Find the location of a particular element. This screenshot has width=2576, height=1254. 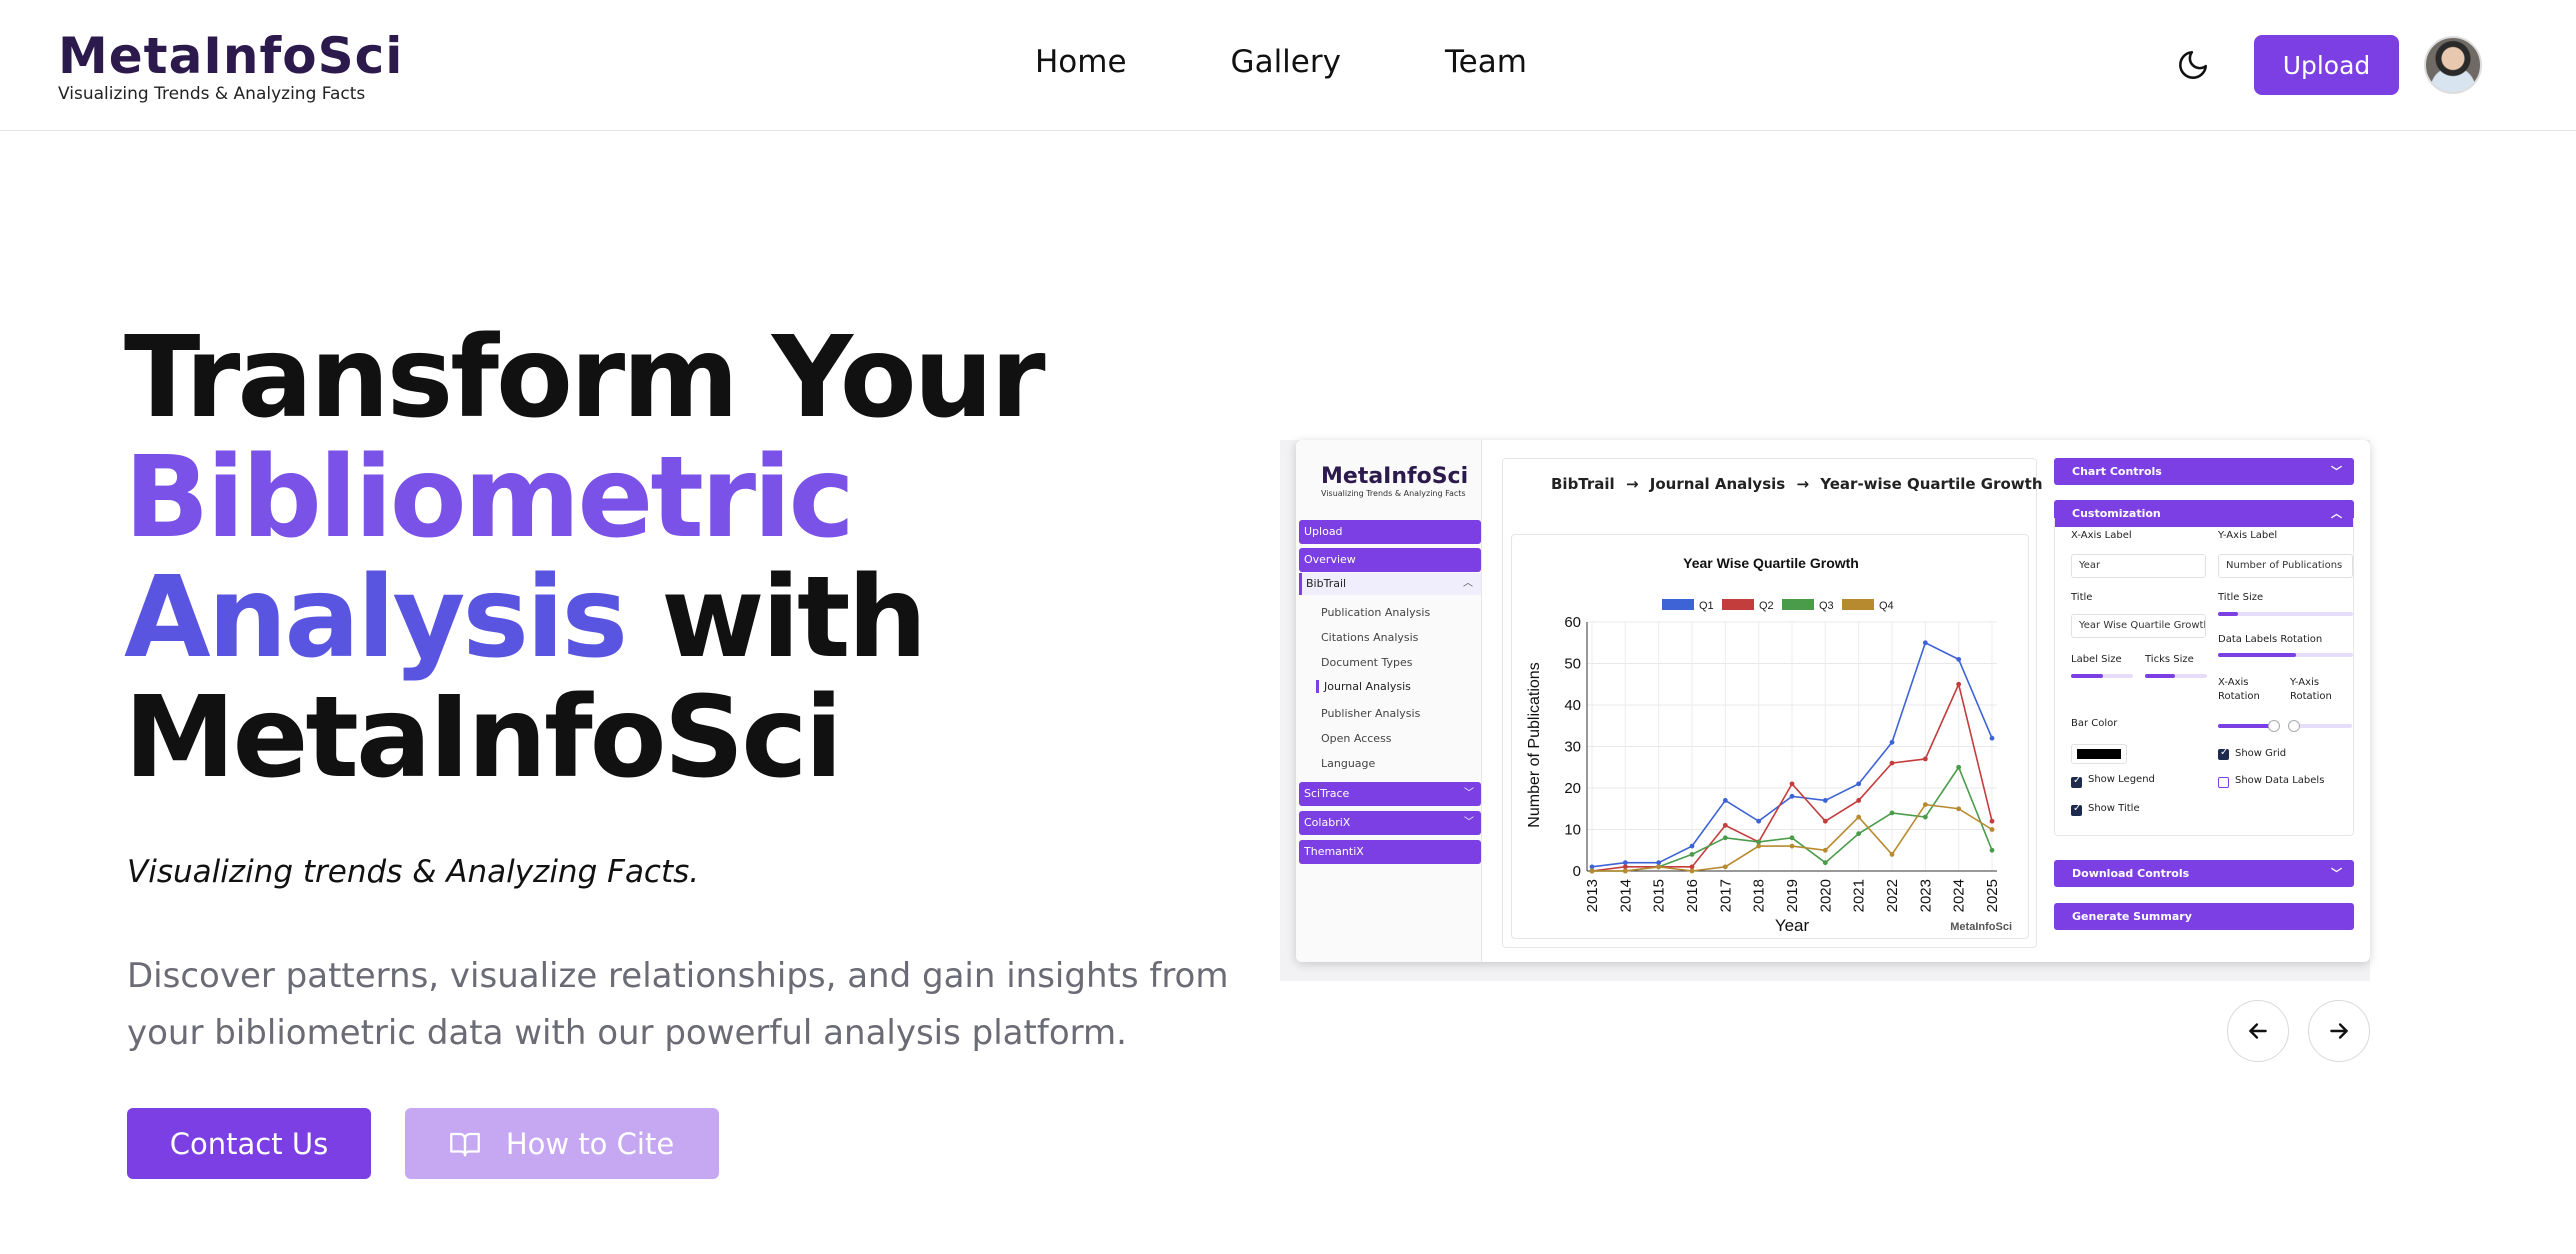

sidebar-item-publisher-analysis: Publisher Analysis is located at coordinates (1370, 713).